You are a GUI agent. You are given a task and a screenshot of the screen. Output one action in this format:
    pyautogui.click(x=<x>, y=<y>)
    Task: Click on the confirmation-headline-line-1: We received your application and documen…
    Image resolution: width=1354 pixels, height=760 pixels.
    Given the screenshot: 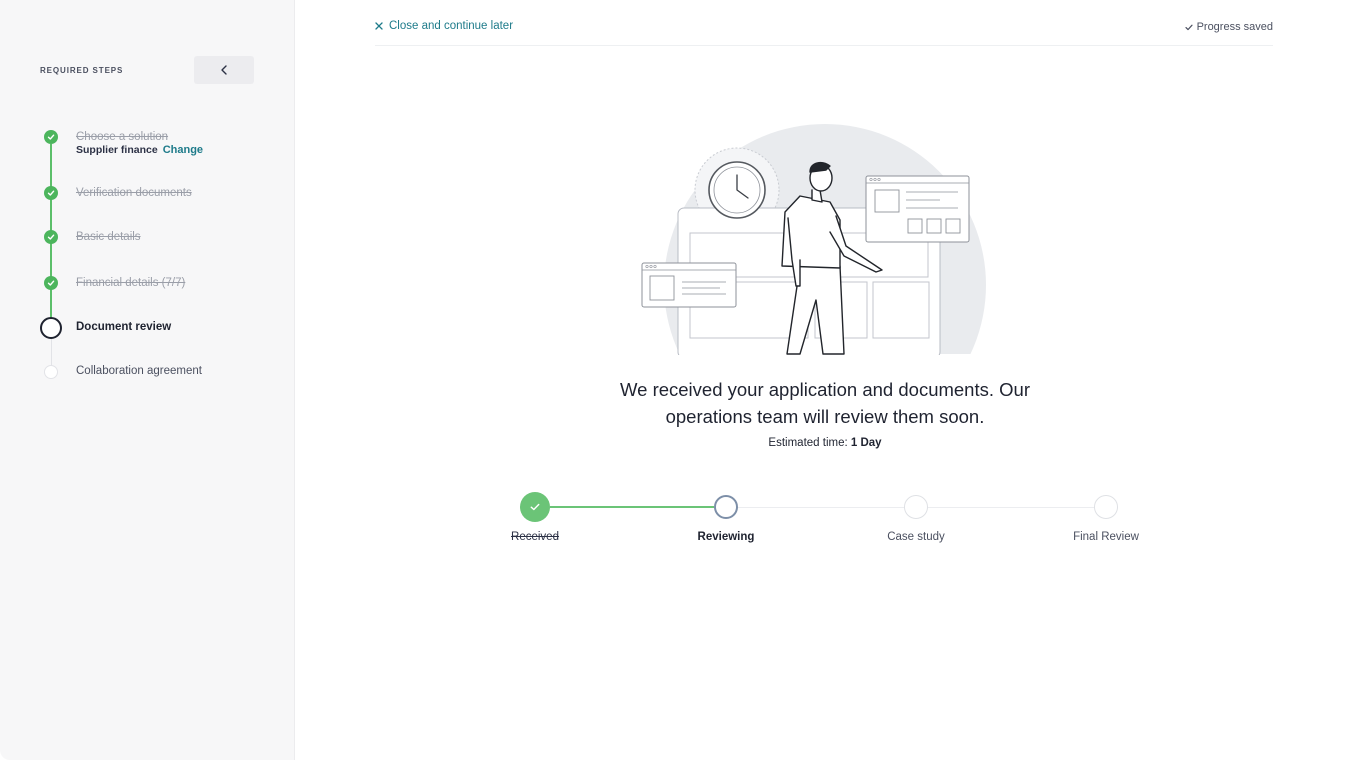 What is the action you would take?
    pyautogui.click(x=825, y=389)
    